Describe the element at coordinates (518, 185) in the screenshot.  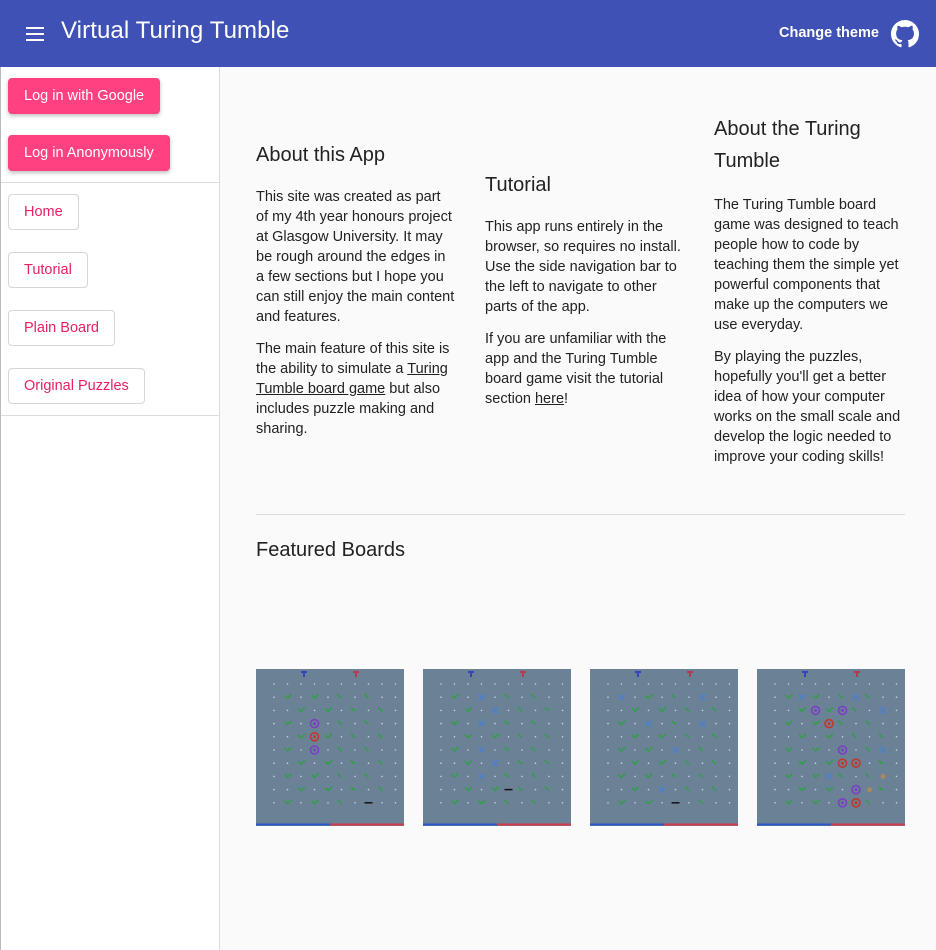
I see `tutorial-heading: Tutorial` at that location.